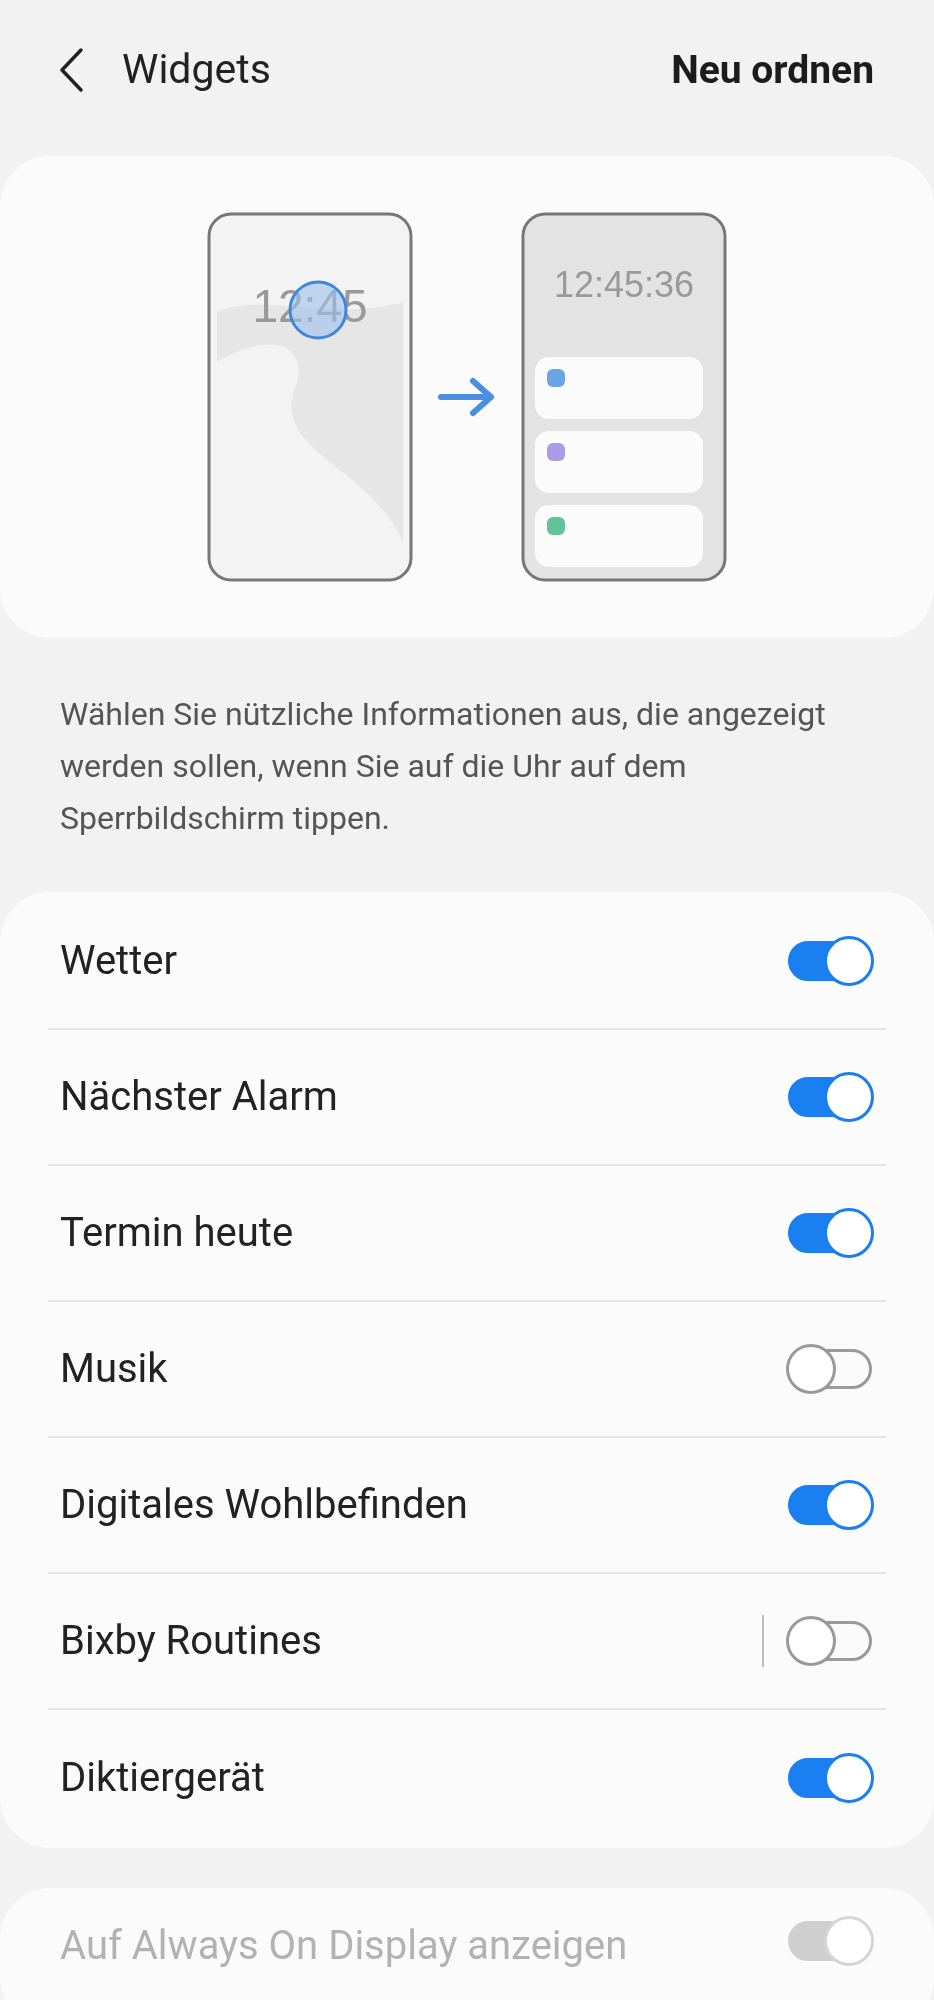 The image size is (934, 2000). I want to click on widget-label: Wetter, so click(119, 961).